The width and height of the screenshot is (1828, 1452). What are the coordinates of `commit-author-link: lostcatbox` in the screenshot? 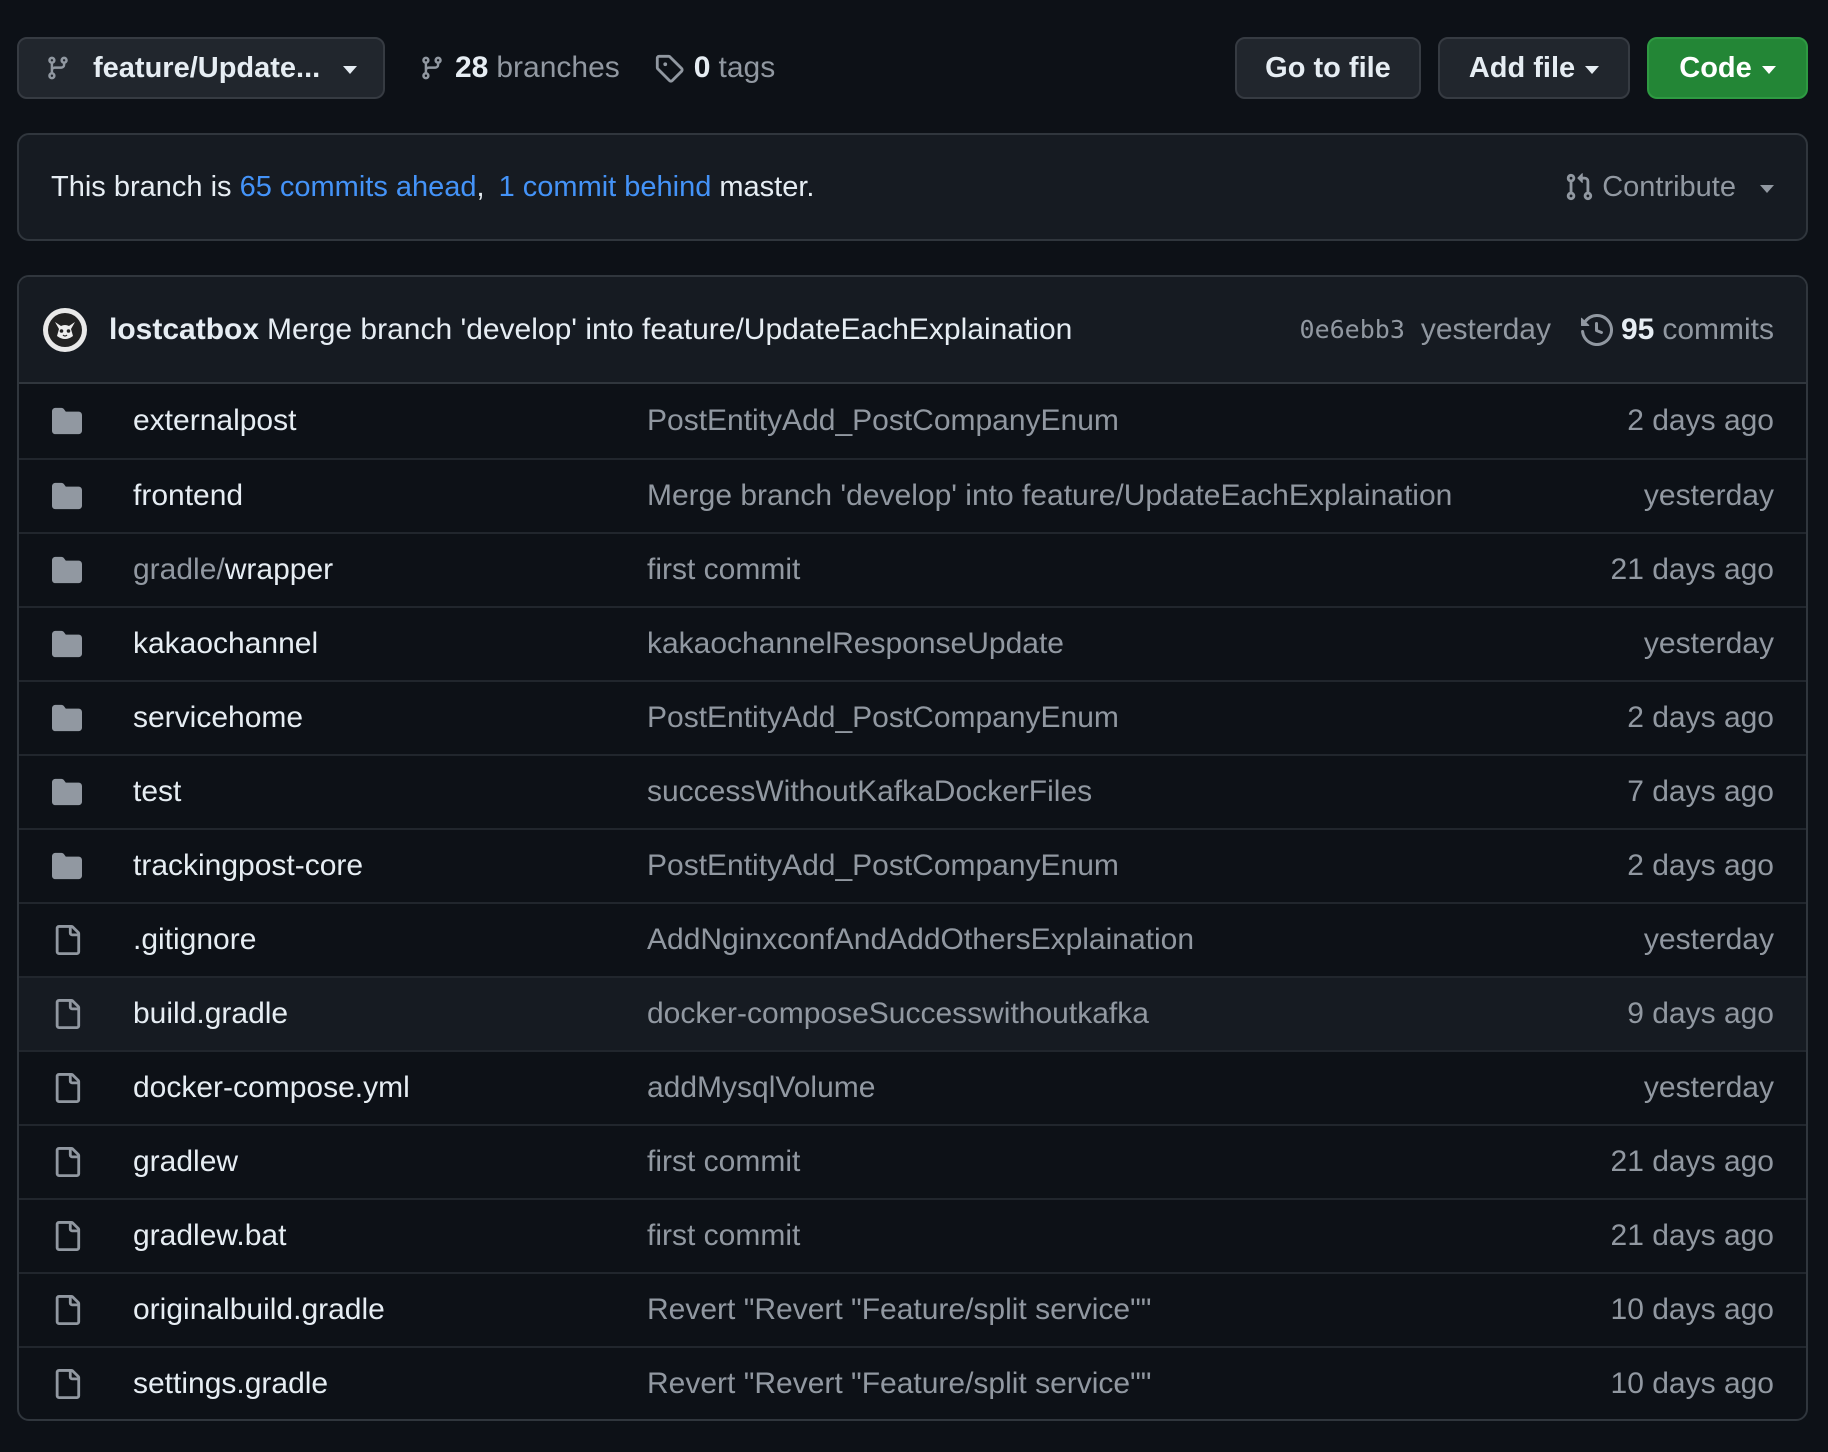 It's located at (184, 330).